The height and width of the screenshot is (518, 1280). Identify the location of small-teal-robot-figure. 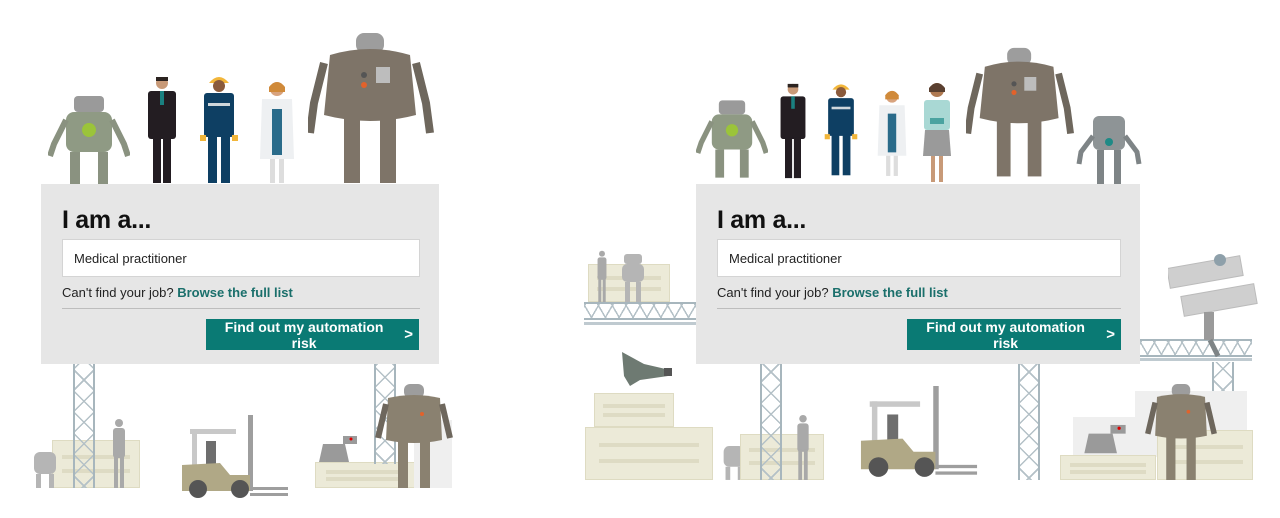
(1109, 150).